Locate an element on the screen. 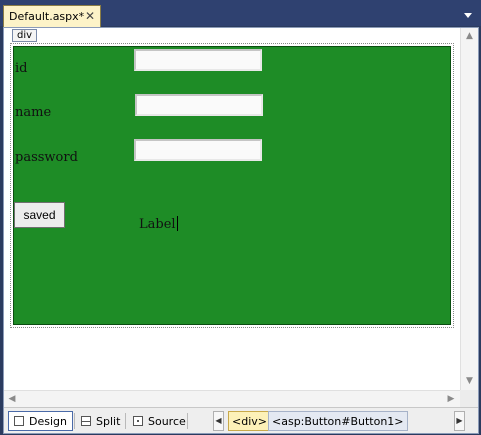 This screenshot has height=435, width=481. name-label: name is located at coordinates (33, 112).